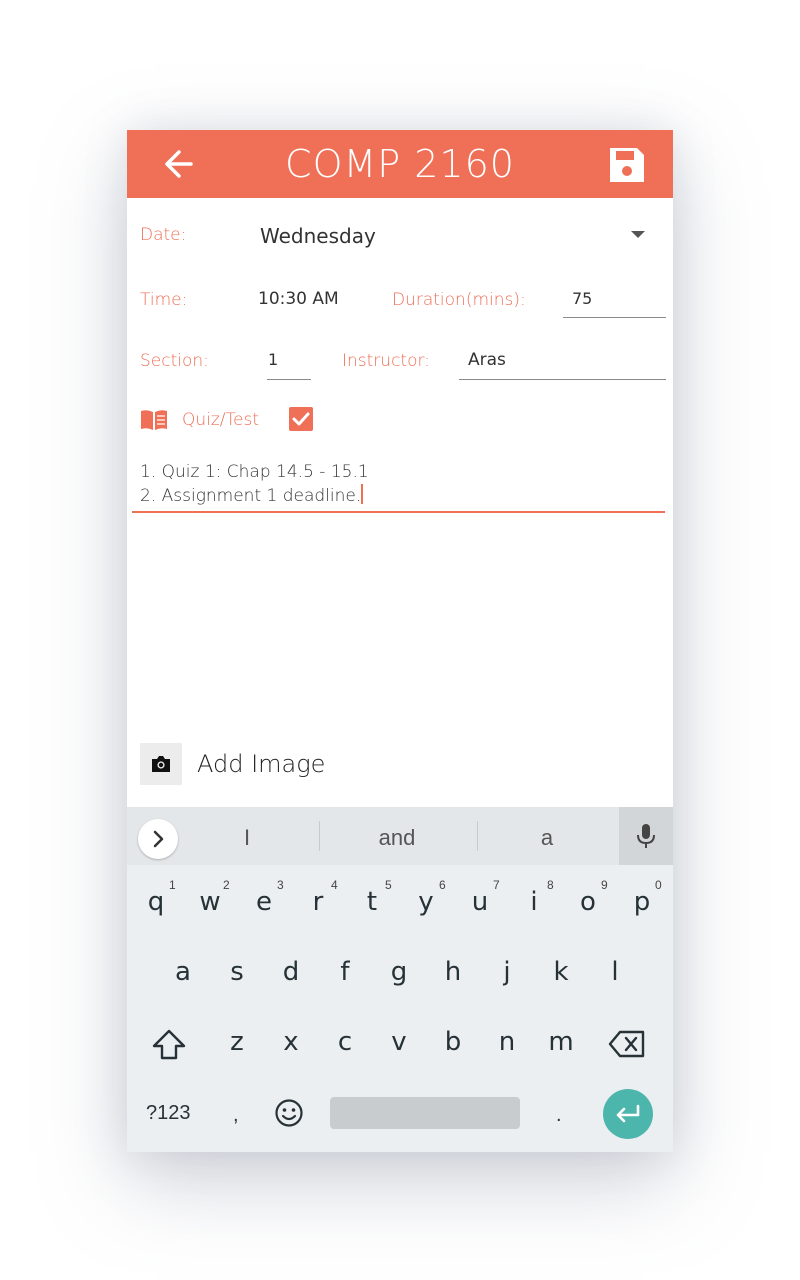 This screenshot has width=800, height=1280. What do you see at coordinates (254, 472) in the screenshot?
I see `notes-line-1: 1. Quiz 1: Chap 14.5 - 15.1` at bounding box center [254, 472].